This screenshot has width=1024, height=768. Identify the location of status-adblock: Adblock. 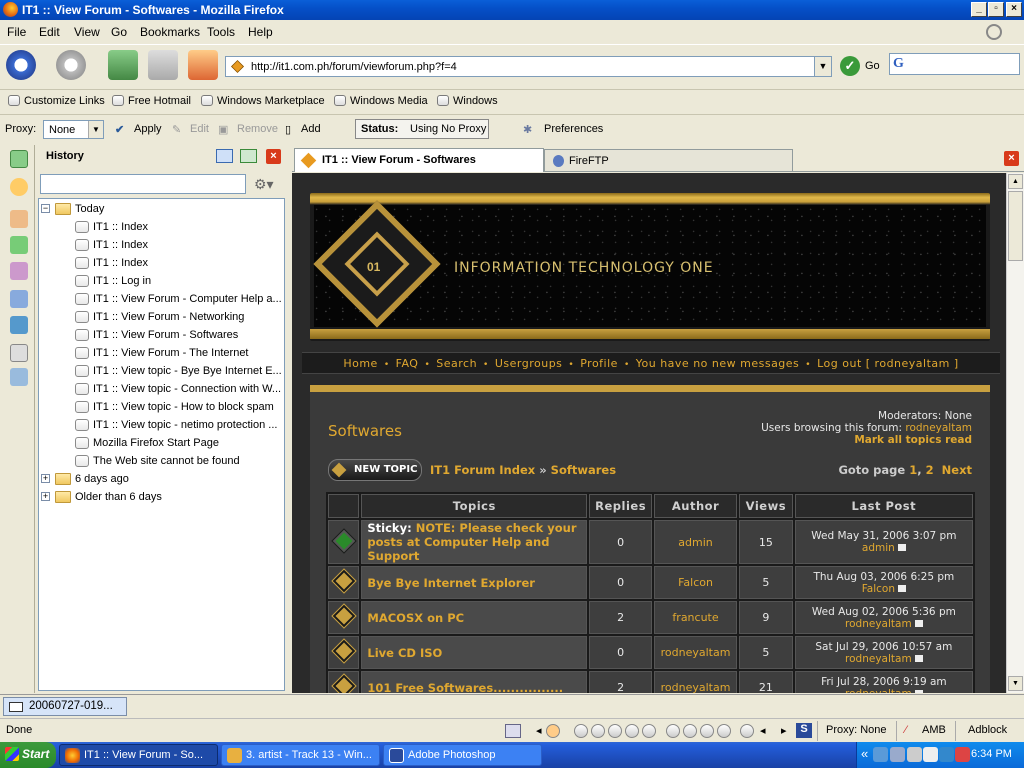
(987, 730).